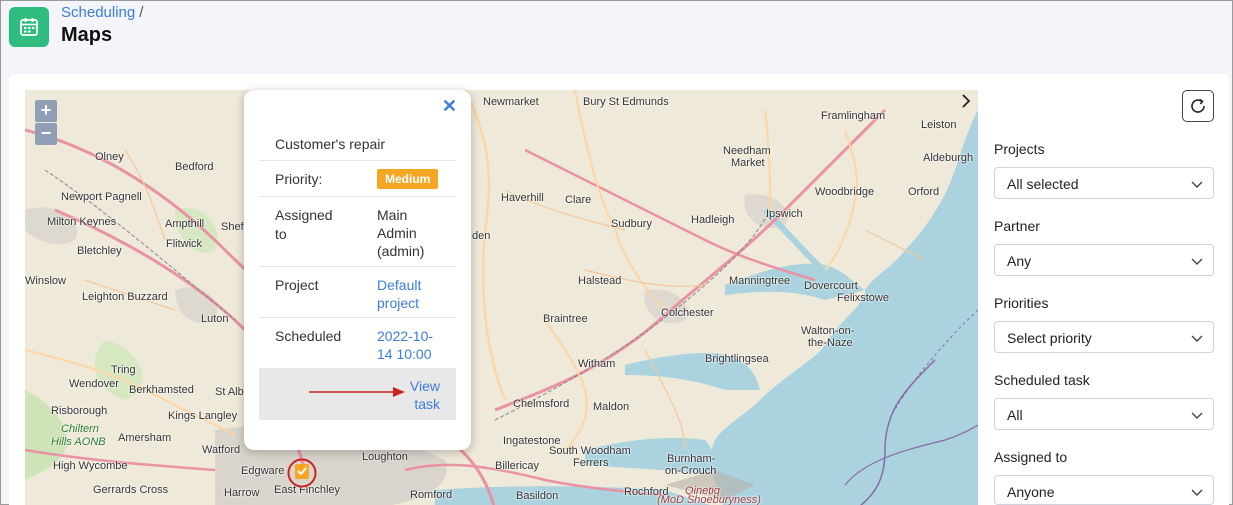 The height and width of the screenshot is (505, 1233). What do you see at coordinates (194, 167) in the screenshot?
I see `map-place-label: Bedford` at bounding box center [194, 167].